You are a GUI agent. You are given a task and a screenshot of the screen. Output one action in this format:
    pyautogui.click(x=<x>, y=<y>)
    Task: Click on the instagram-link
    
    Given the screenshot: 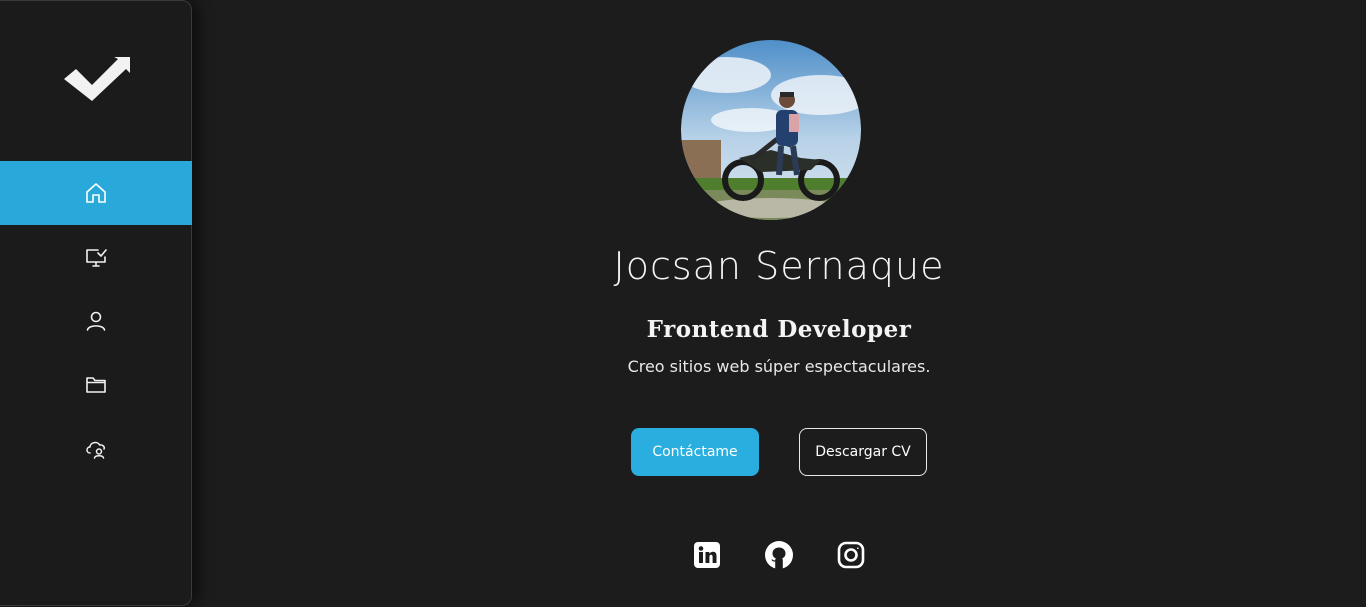 What is the action you would take?
    pyautogui.click(x=851, y=555)
    